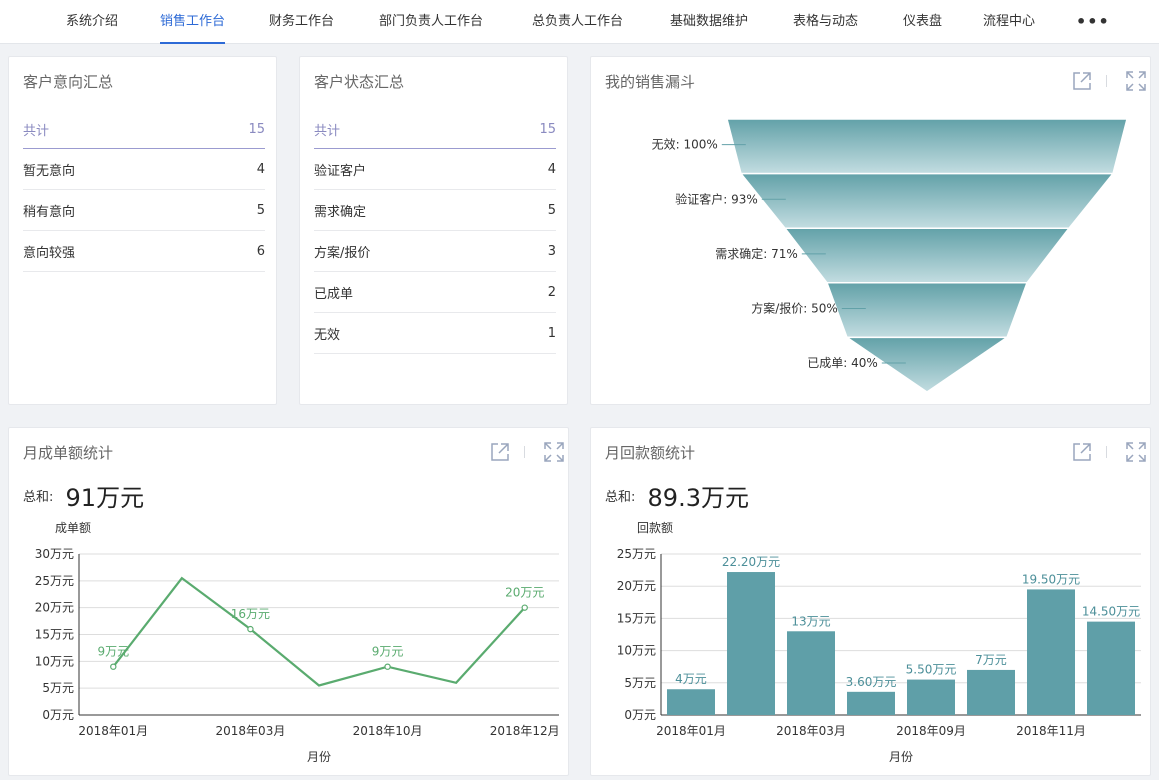 This screenshot has height=780, width=1159. I want to click on table-row: 无效 1, so click(435, 333).